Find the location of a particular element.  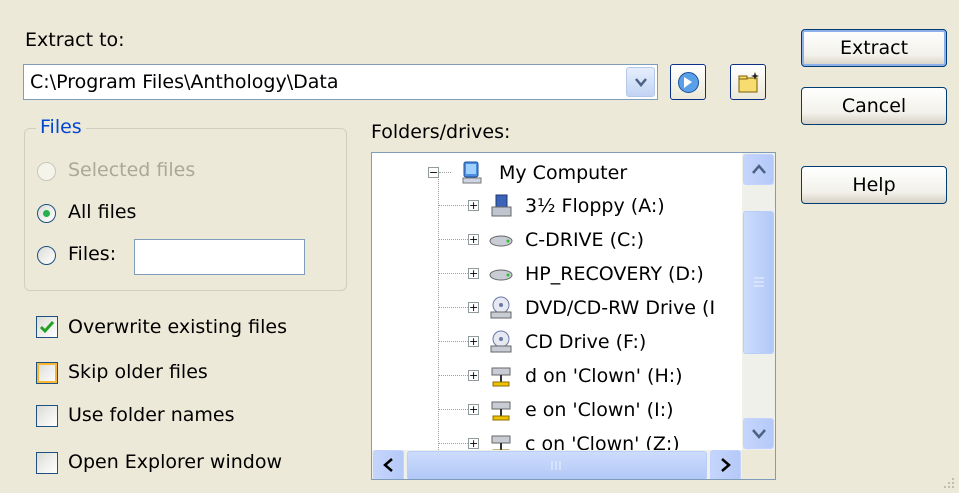

use-folder-names-checkbox is located at coordinates (47, 416).